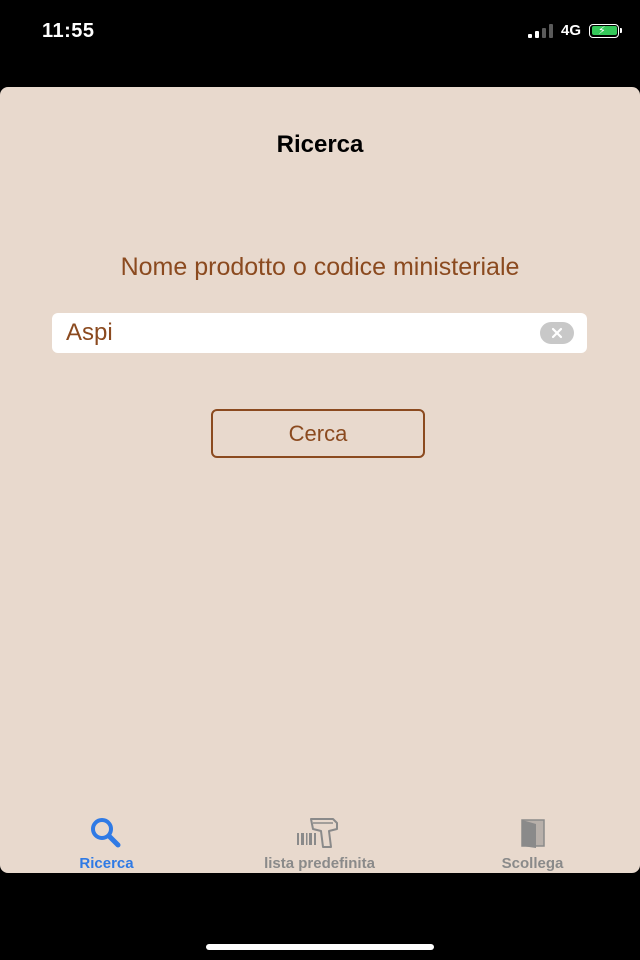  What do you see at coordinates (107, 833) in the screenshot?
I see `search-icon` at bounding box center [107, 833].